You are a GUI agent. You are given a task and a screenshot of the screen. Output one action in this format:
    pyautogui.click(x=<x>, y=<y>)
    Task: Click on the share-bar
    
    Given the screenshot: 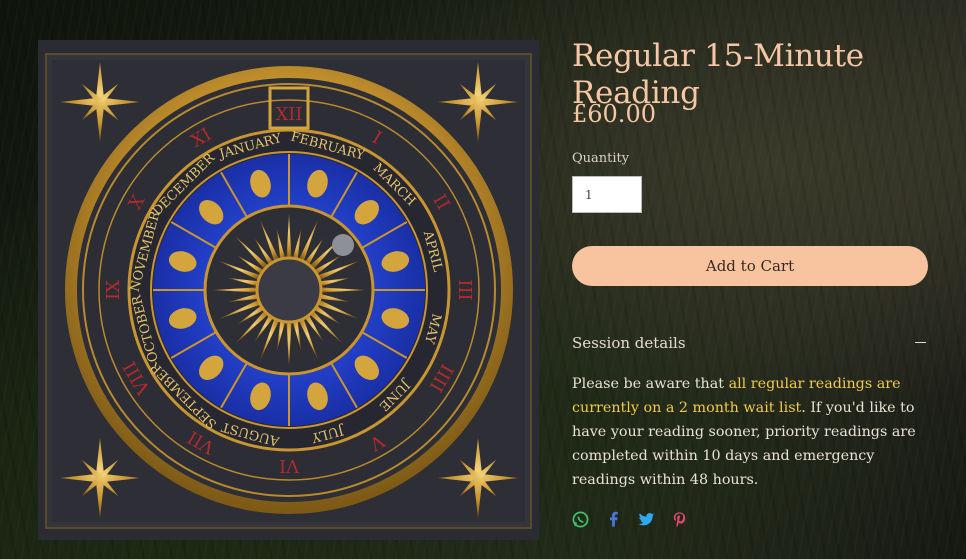 What is the action you would take?
    pyautogui.click(x=630, y=519)
    